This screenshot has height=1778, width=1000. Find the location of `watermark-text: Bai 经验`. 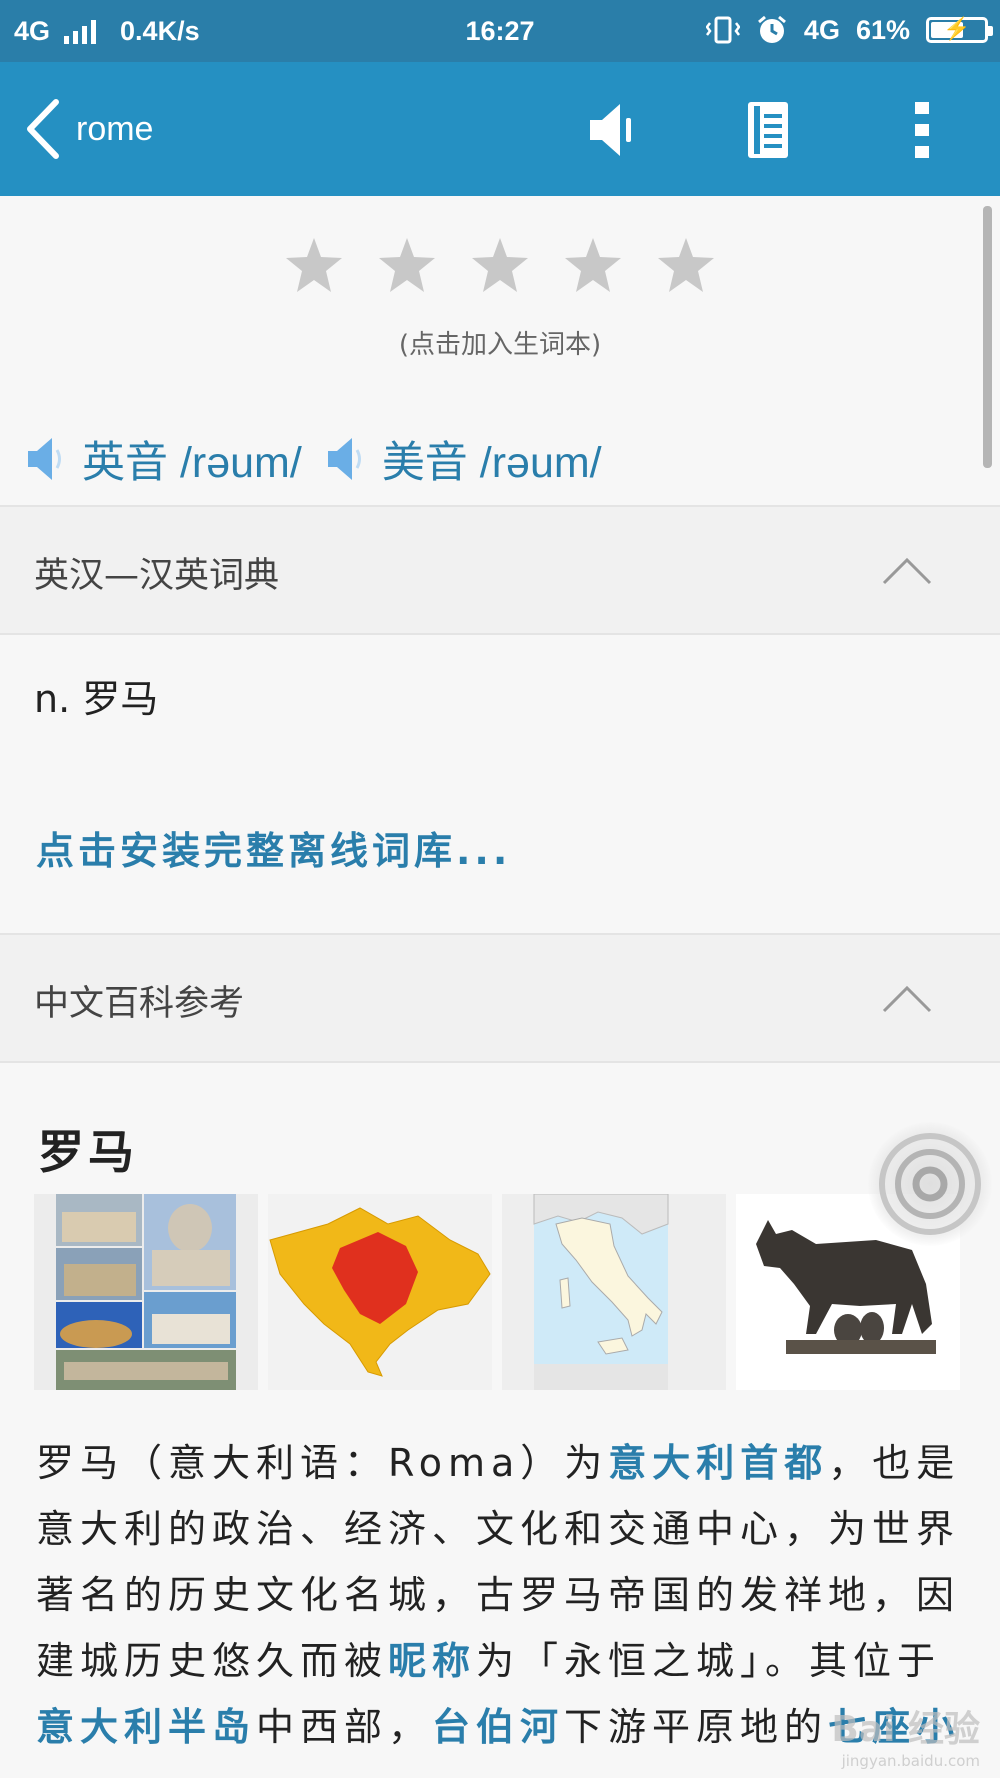

watermark-text: Bai 经验 is located at coordinates (905, 1729).